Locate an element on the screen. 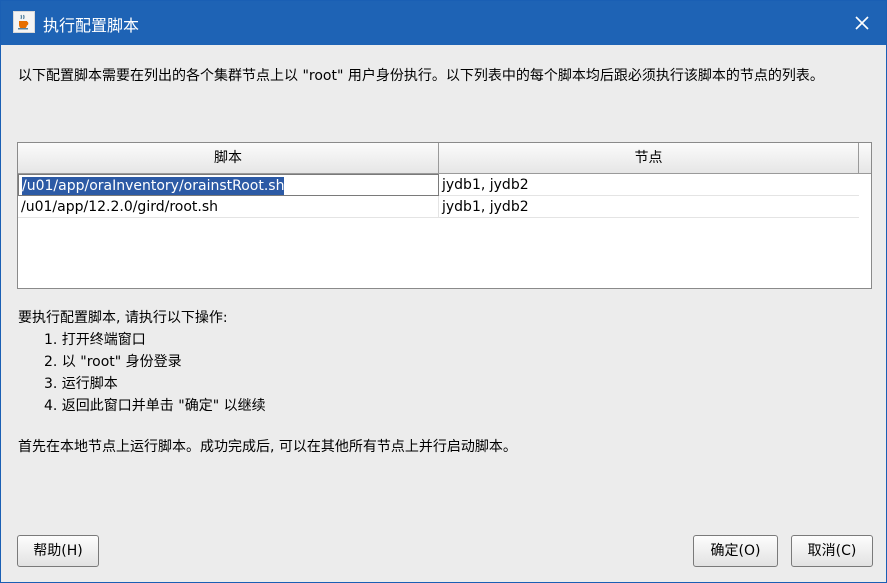  help-button: 帮助(H) is located at coordinates (58, 551).